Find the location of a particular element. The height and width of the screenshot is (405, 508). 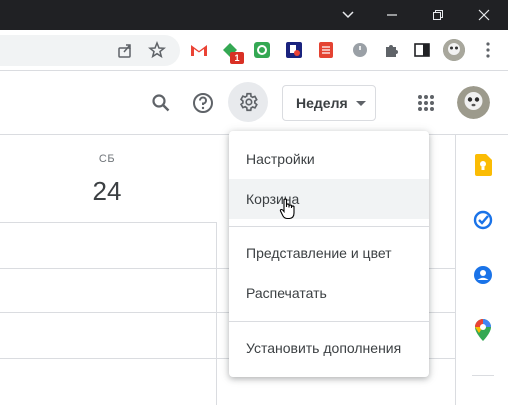

column-divider is located at coordinates (216, 313).